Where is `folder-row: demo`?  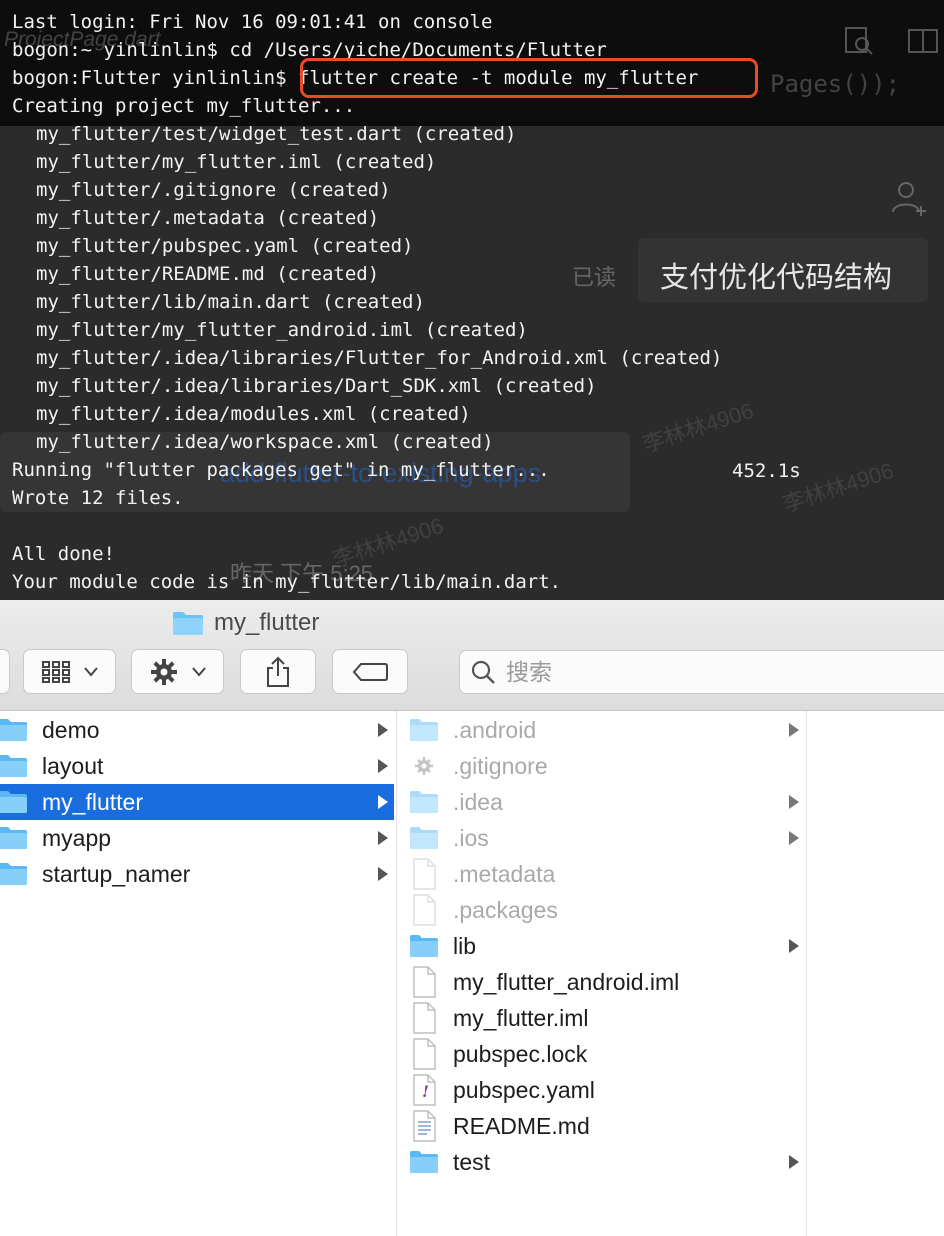
folder-row: demo is located at coordinates (197, 730).